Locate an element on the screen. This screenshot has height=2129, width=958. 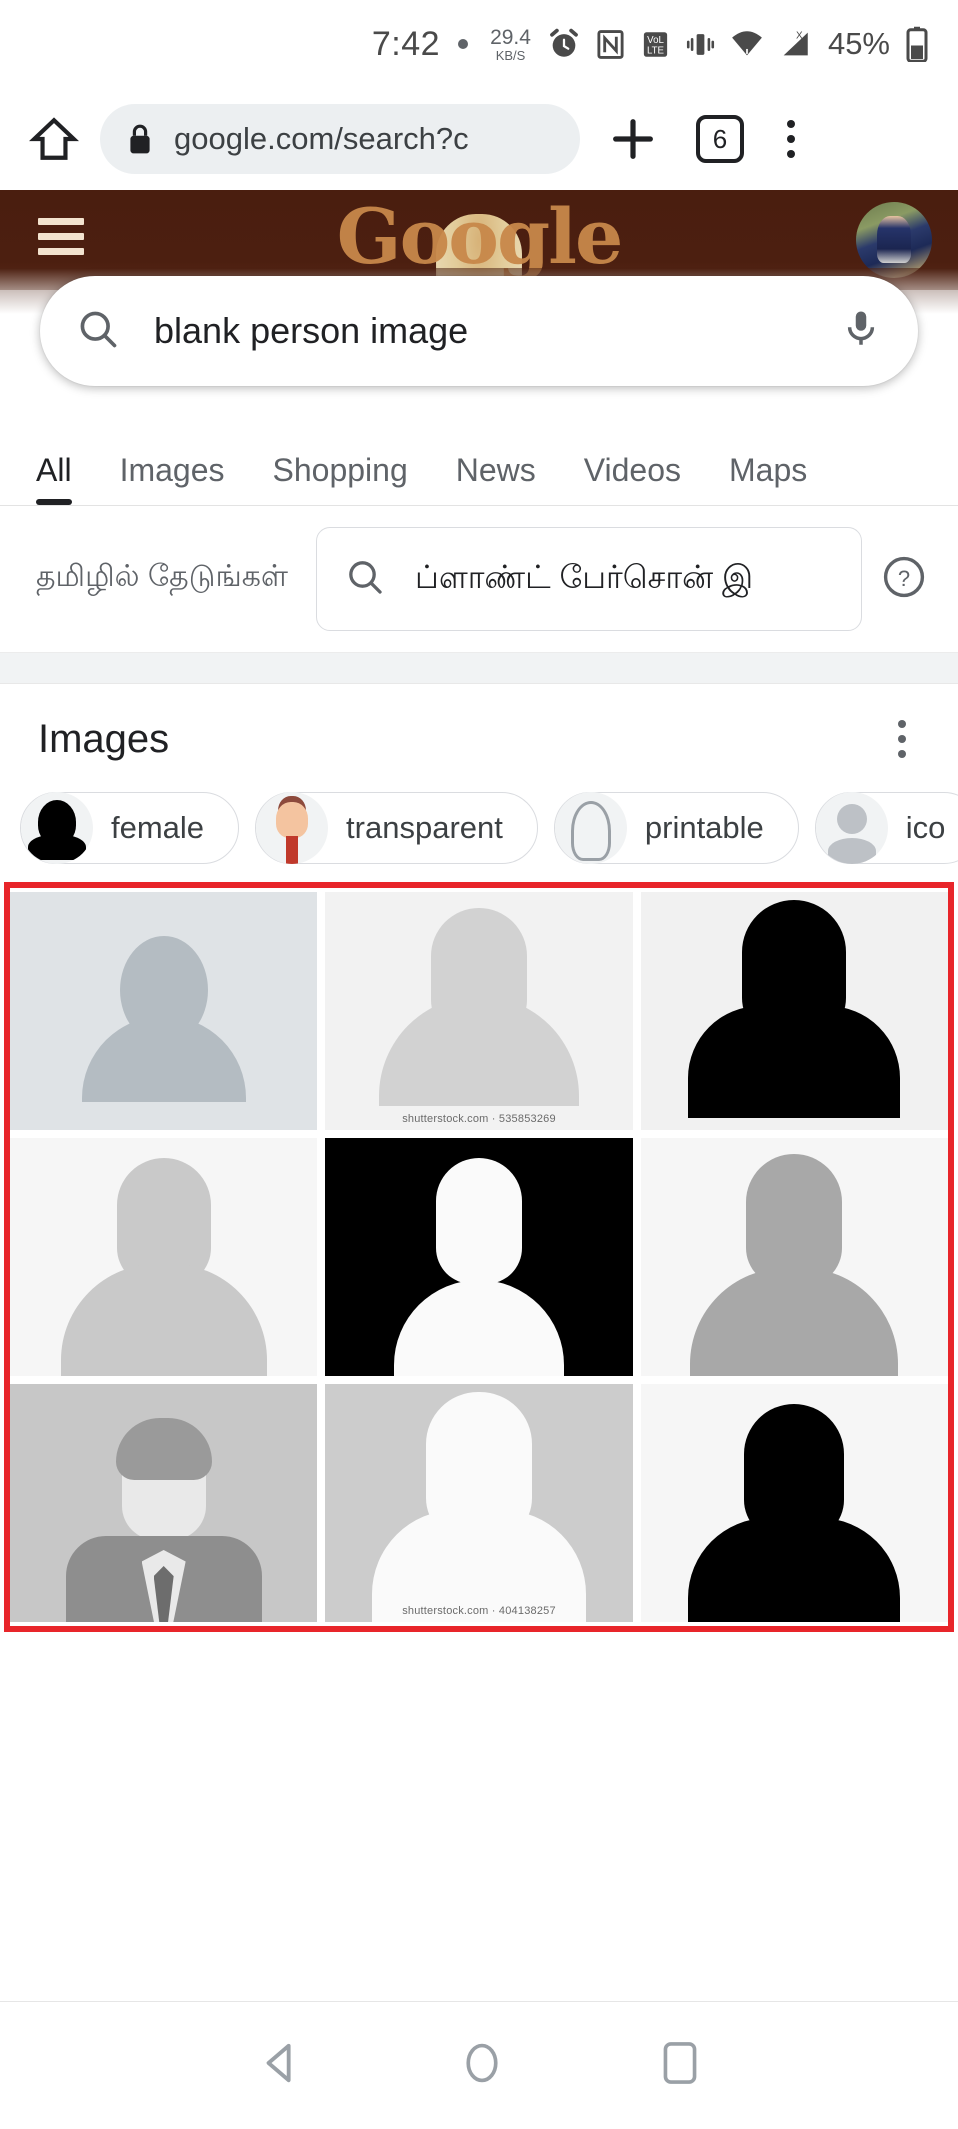
kebab-menu-icon is located at coordinates (902, 739).